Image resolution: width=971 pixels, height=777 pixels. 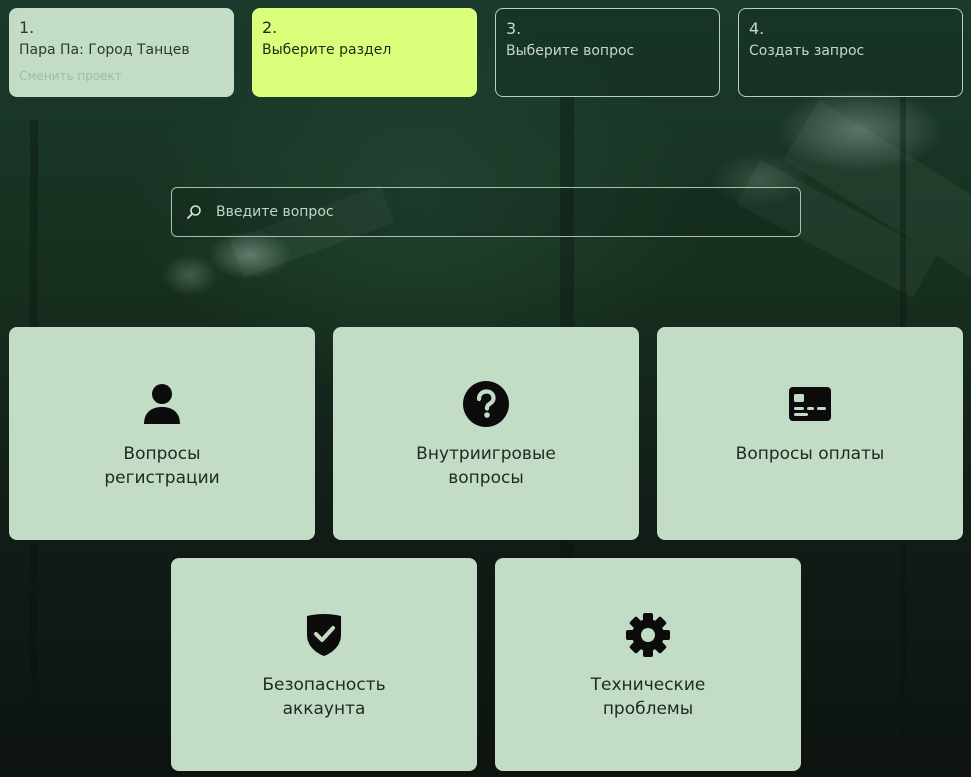 What do you see at coordinates (648, 635) in the screenshot?
I see `gear-icon` at bounding box center [648, 635].